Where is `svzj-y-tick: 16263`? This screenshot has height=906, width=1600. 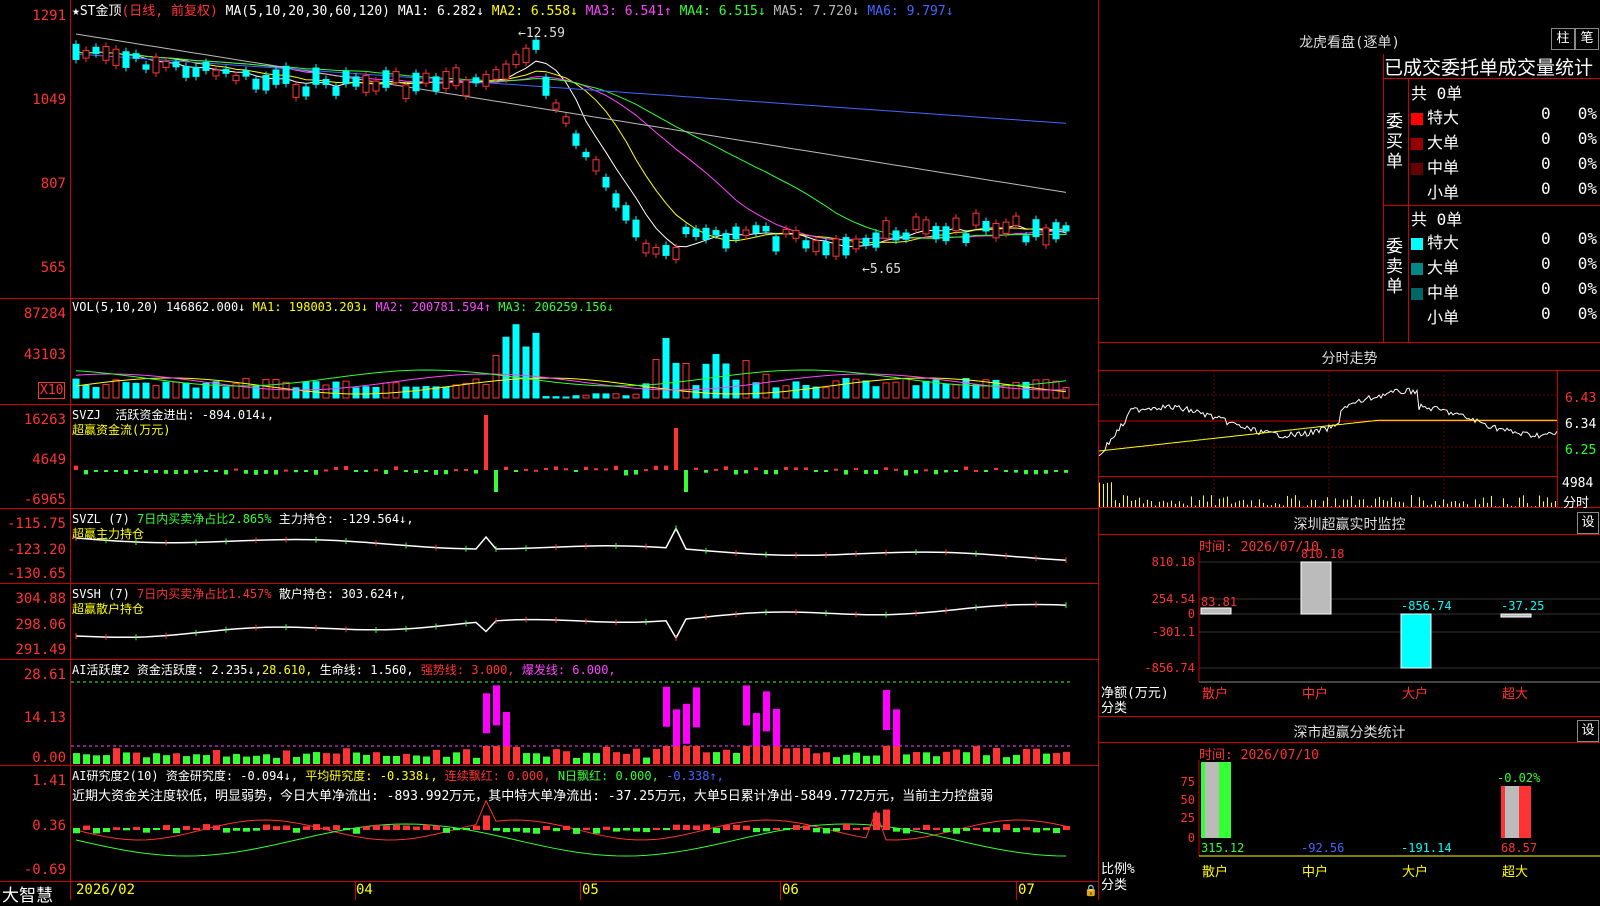 svzj-y-tick: 16263 is located at coordinates (33, 420).